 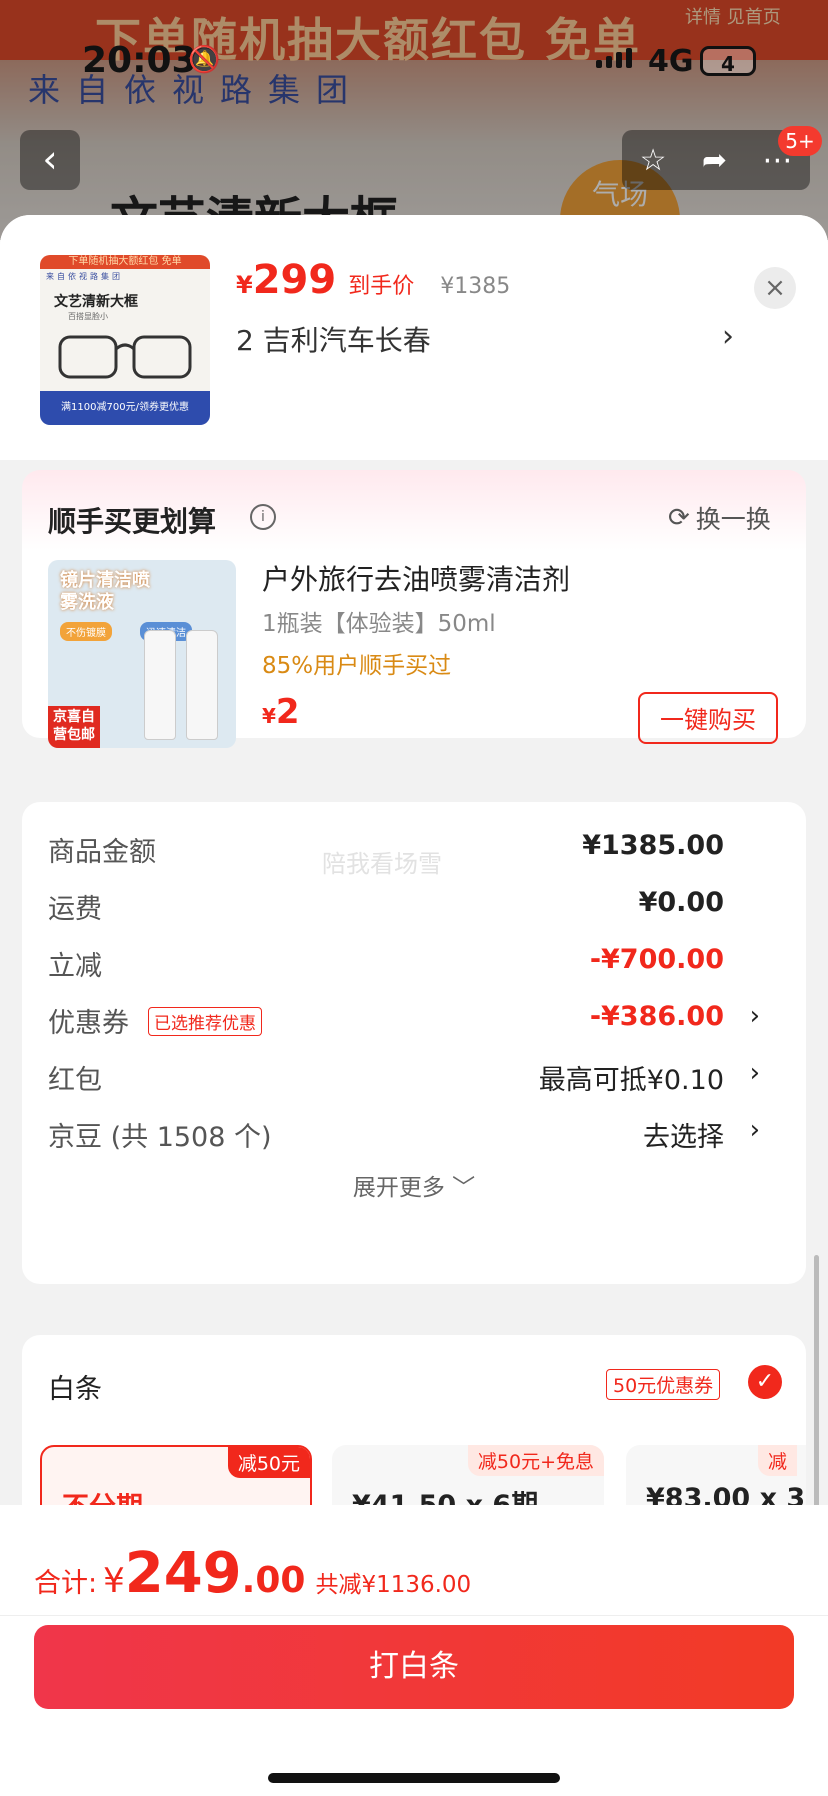 What do you see at coordinates (800, 141) in the screenshot?
I see `message-count-badge: 5+` at bounding box center [800, 141].